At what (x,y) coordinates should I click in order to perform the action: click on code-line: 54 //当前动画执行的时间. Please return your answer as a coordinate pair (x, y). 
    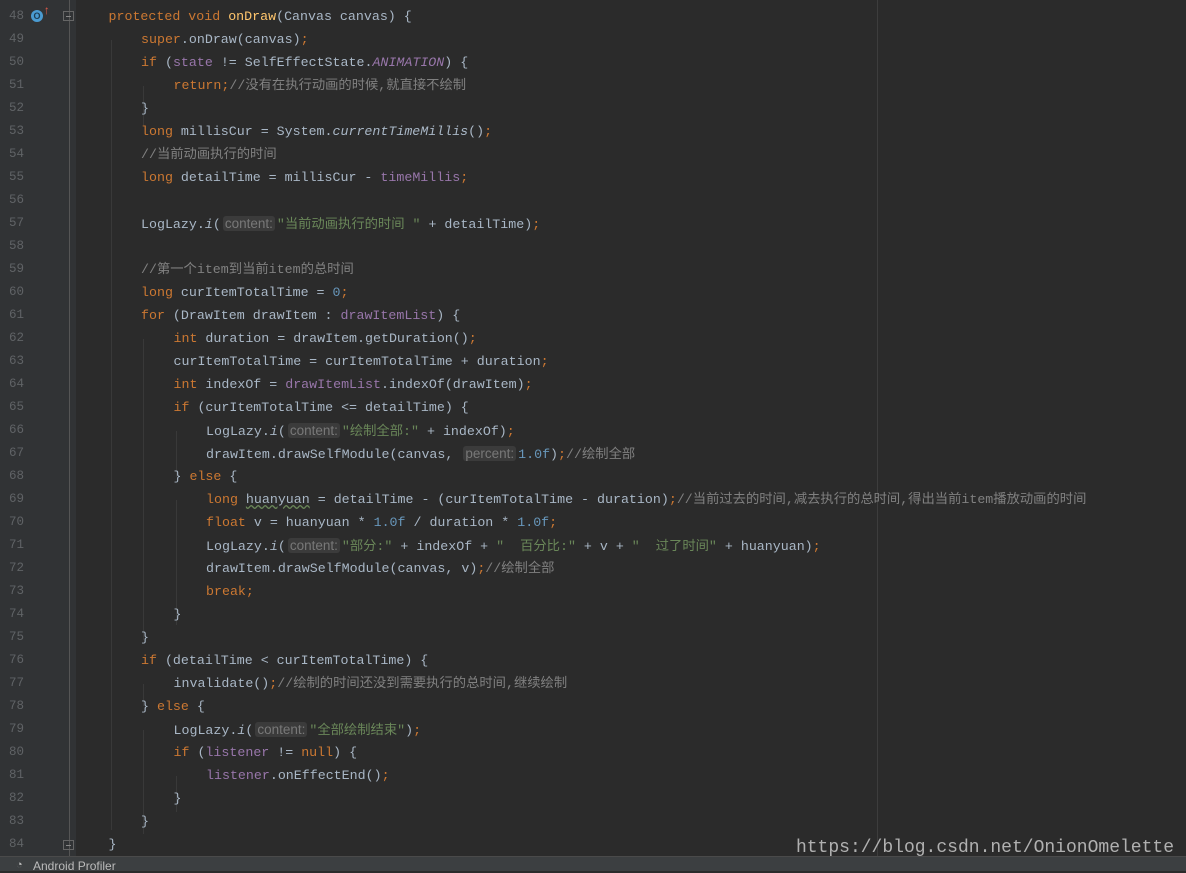
    Looking at the image, I should click on (593, 154).